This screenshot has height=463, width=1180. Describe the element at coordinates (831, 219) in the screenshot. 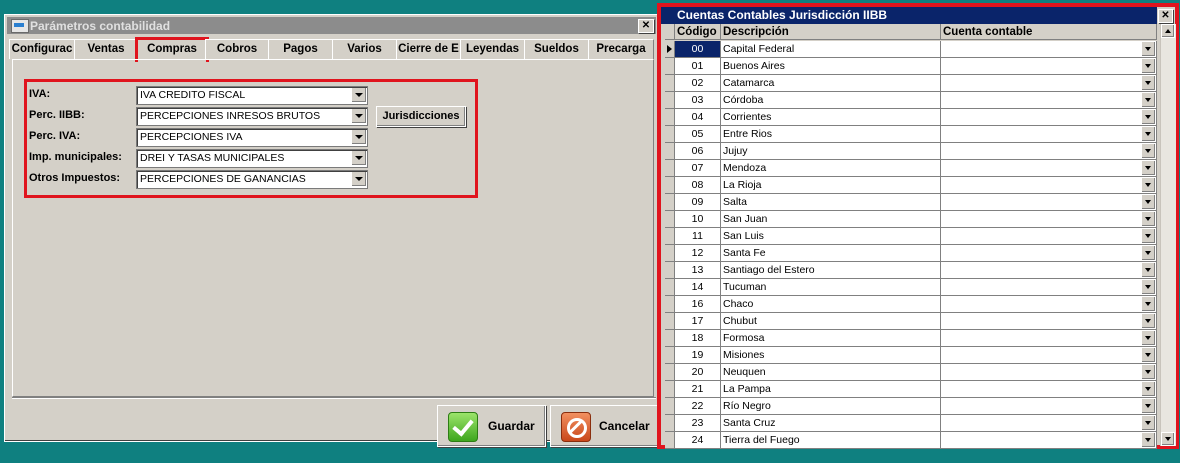

I see `cell-descripcion: San Juan` at that location.